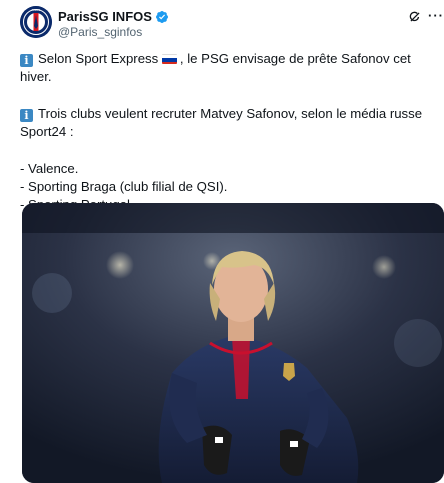 The height and width of the screenshot is (483, 444). I want to click on display-name: ParisSG INFOS, so click(105, 16).